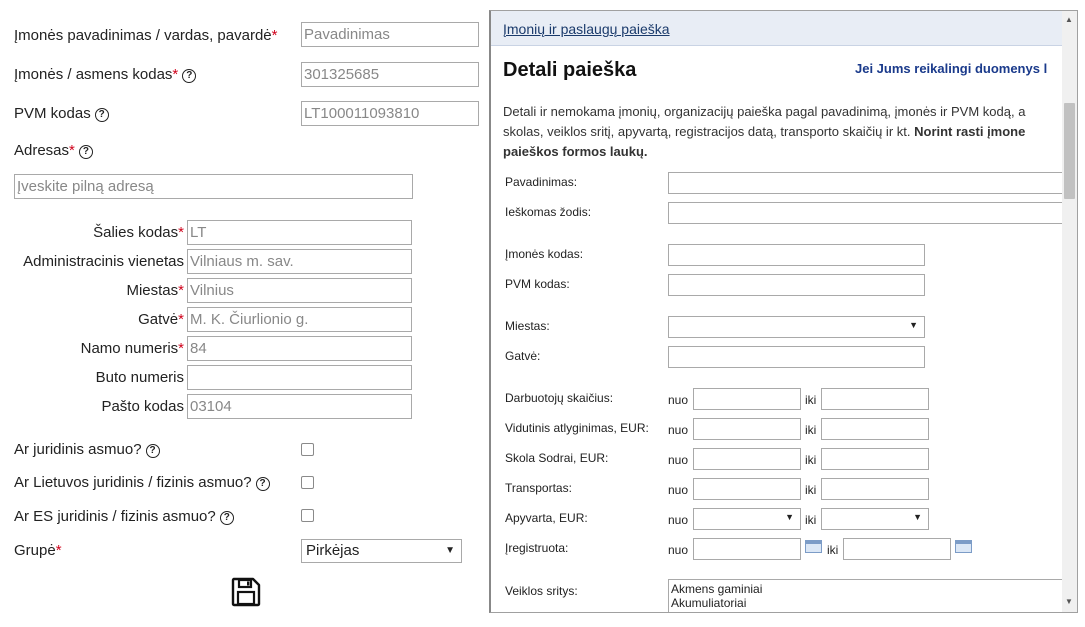 Image resolution: width=1085 pixels, height=627 pixels. I want to click on keyword-label: Ieškomas žodis:, so click(548, 212).